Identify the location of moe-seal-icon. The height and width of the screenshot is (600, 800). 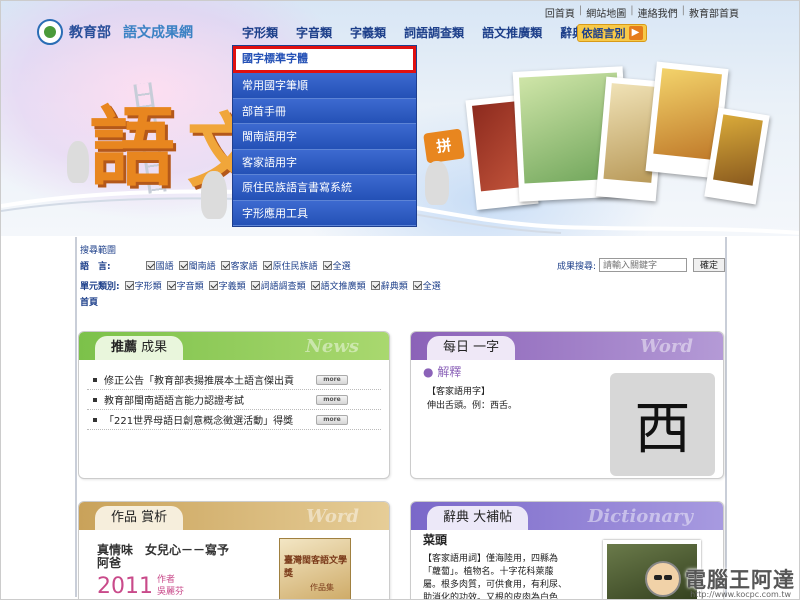
(50, 32).